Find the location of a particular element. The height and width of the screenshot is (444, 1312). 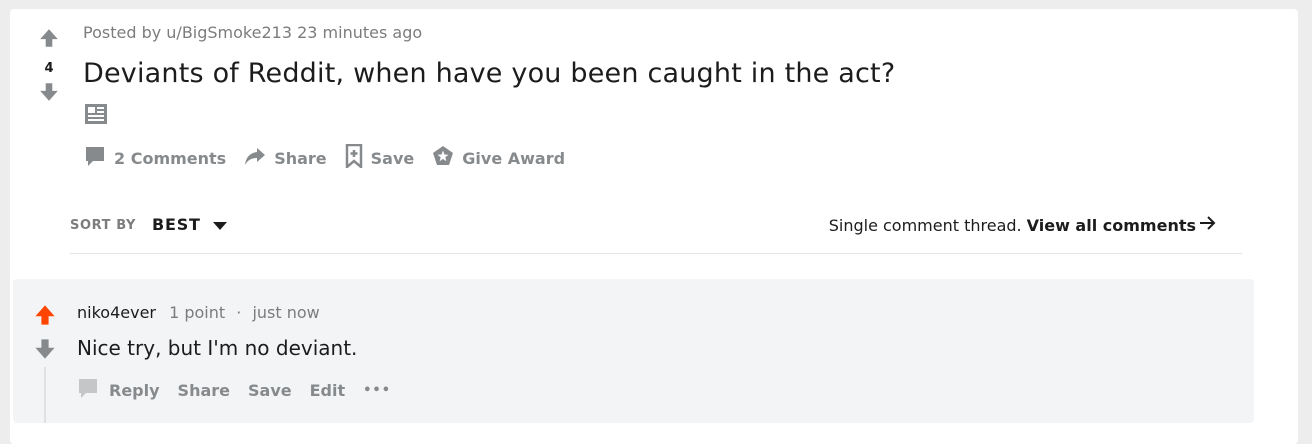

thread-collapse-line is located at coordinates (45, 395).